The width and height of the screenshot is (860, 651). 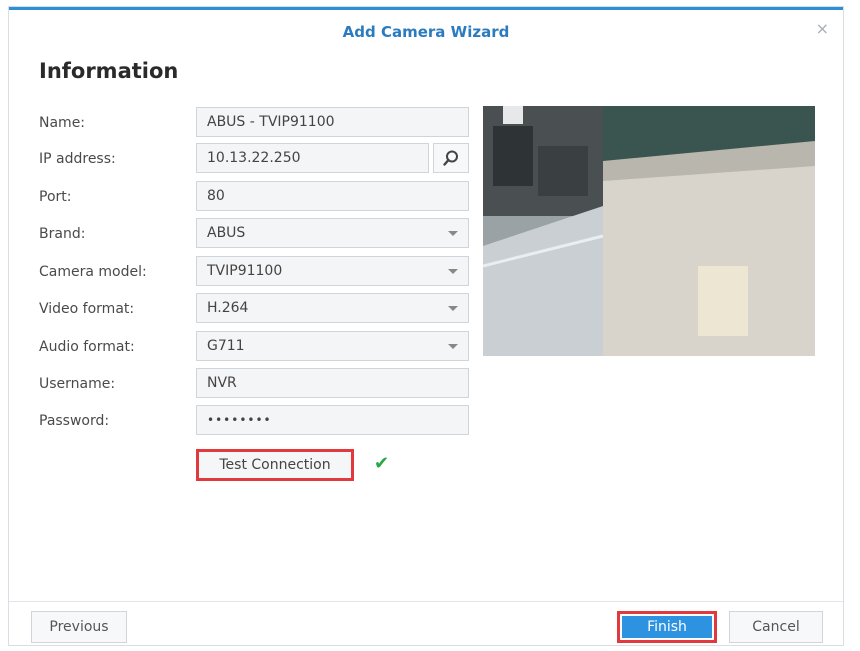 I want to click on name-field: ABUS - TVIP91100, so click(x=332, y=122).